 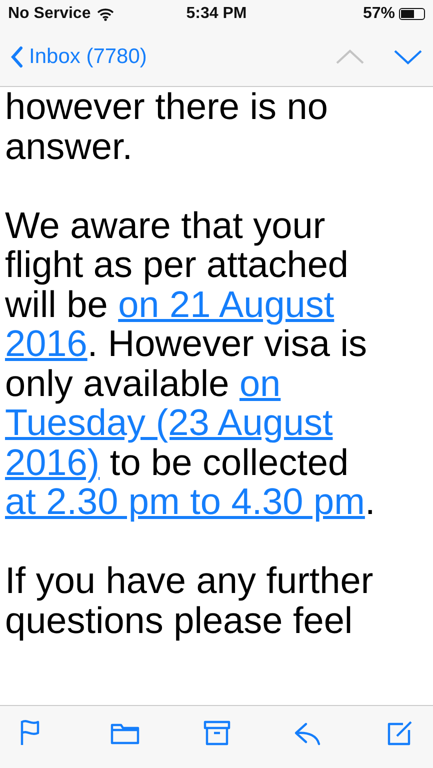 I want to click on detected-link: 2016, so click(x=46, y=343).